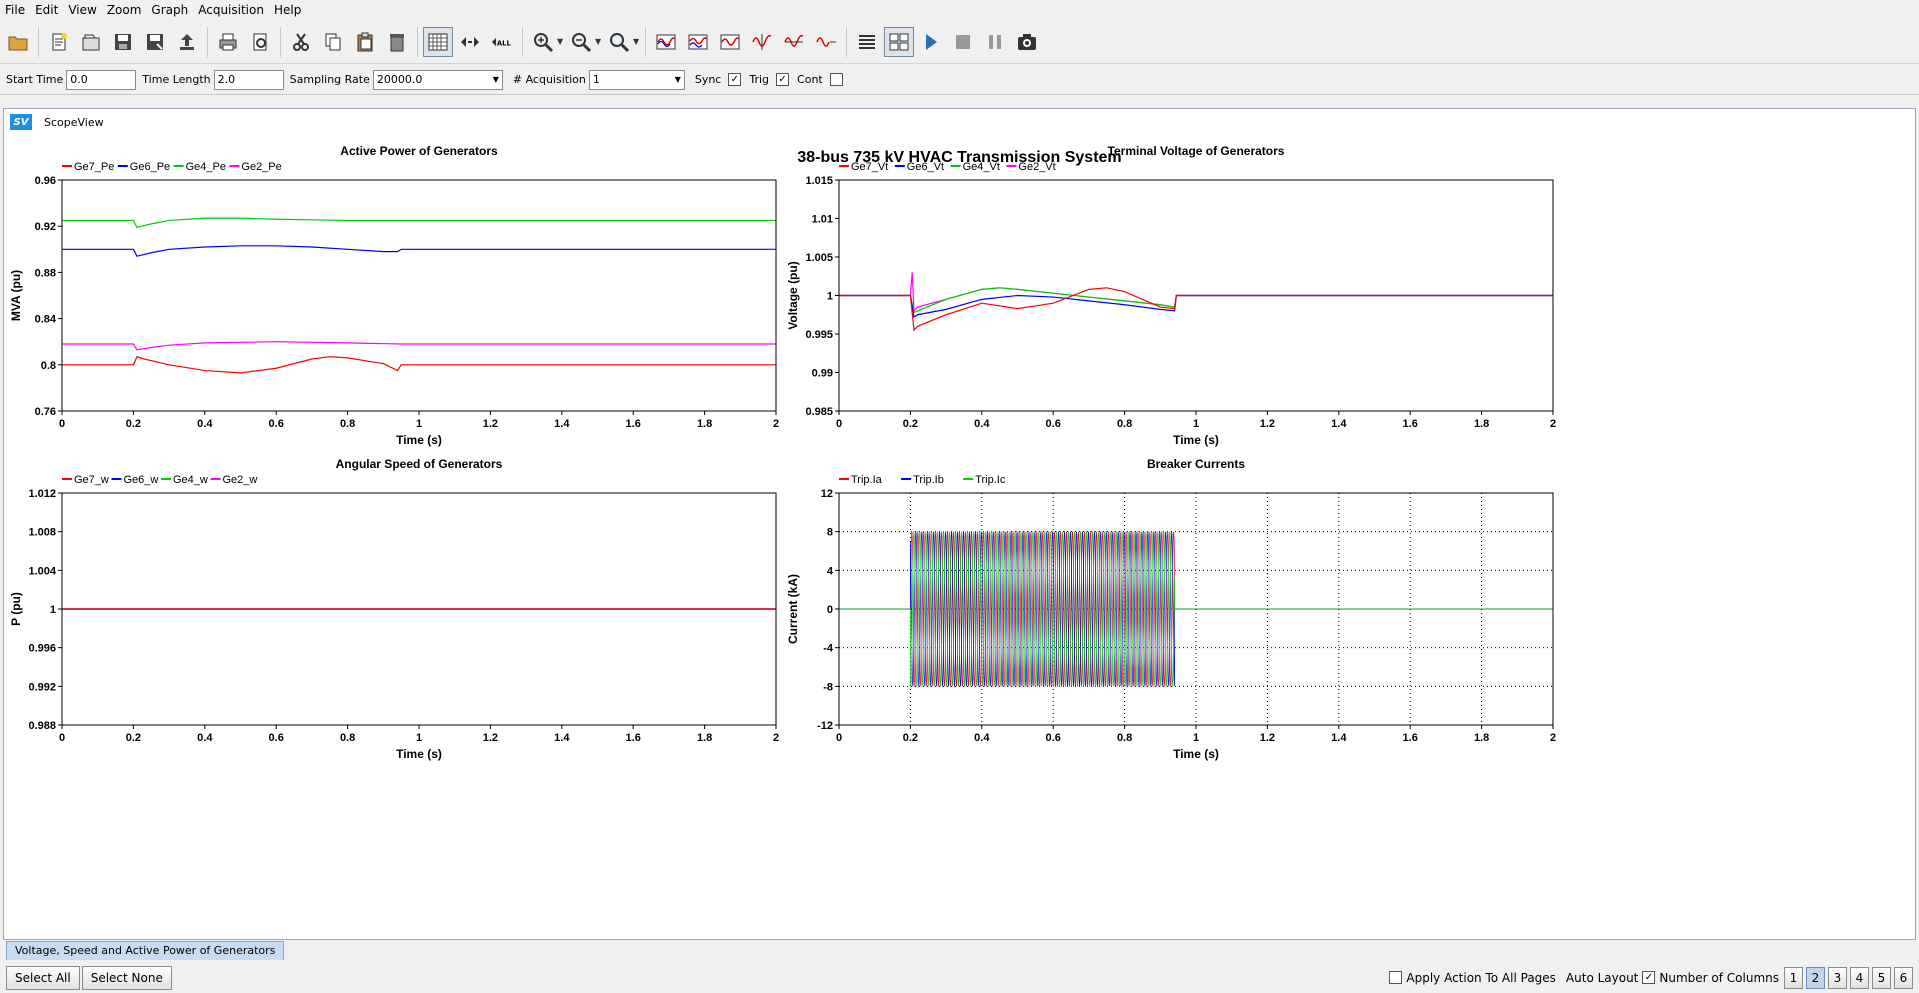 The image size is (1919, 993). Describe the element at coordinates (867, 42) in the screenshot. I see `list-icon` at that location.